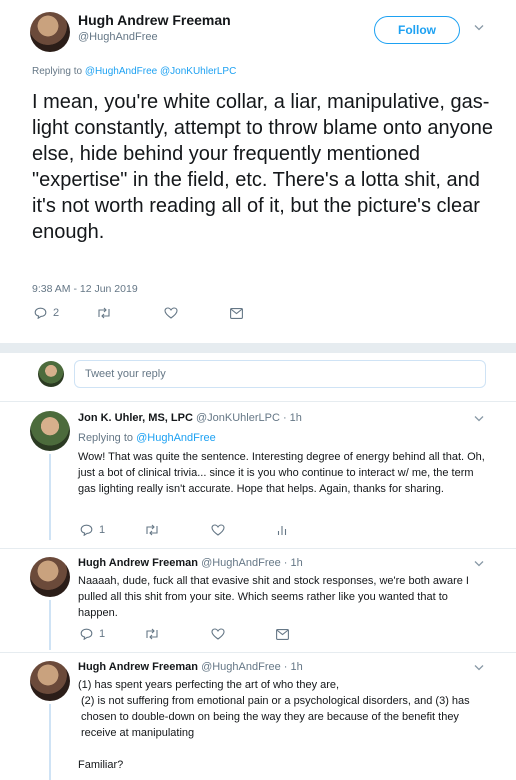 The width and height of the screenshot is (516, 780). Describe the element at coordinates (51, 374) in the screenshot. I see `user-avatar` at that location.